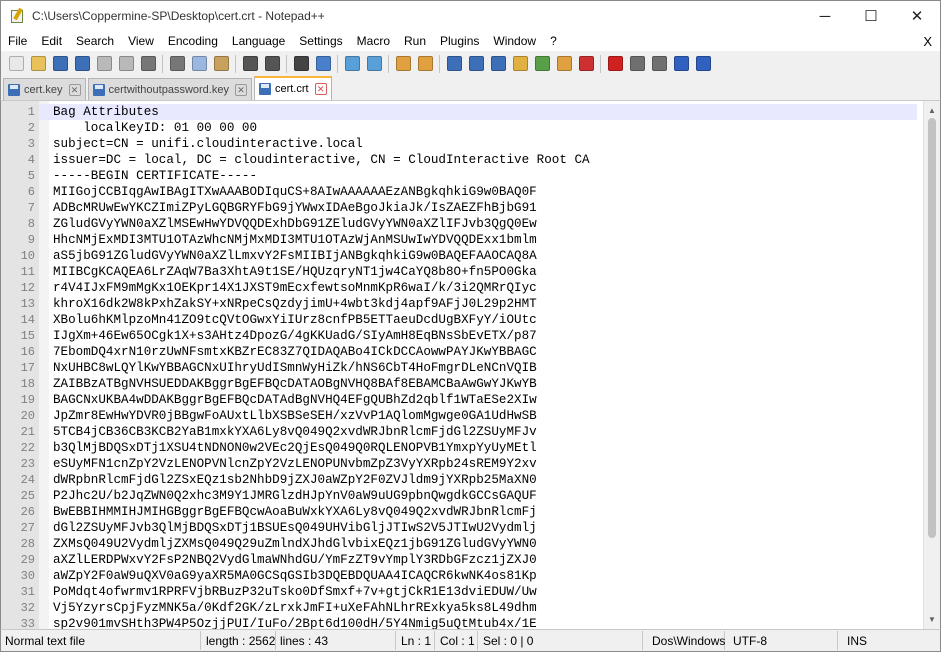 The width and height of the screenshot is (941, 652). Describe the element at coordinates (148, 64) in the screenshot. I see `print-button` at that location.